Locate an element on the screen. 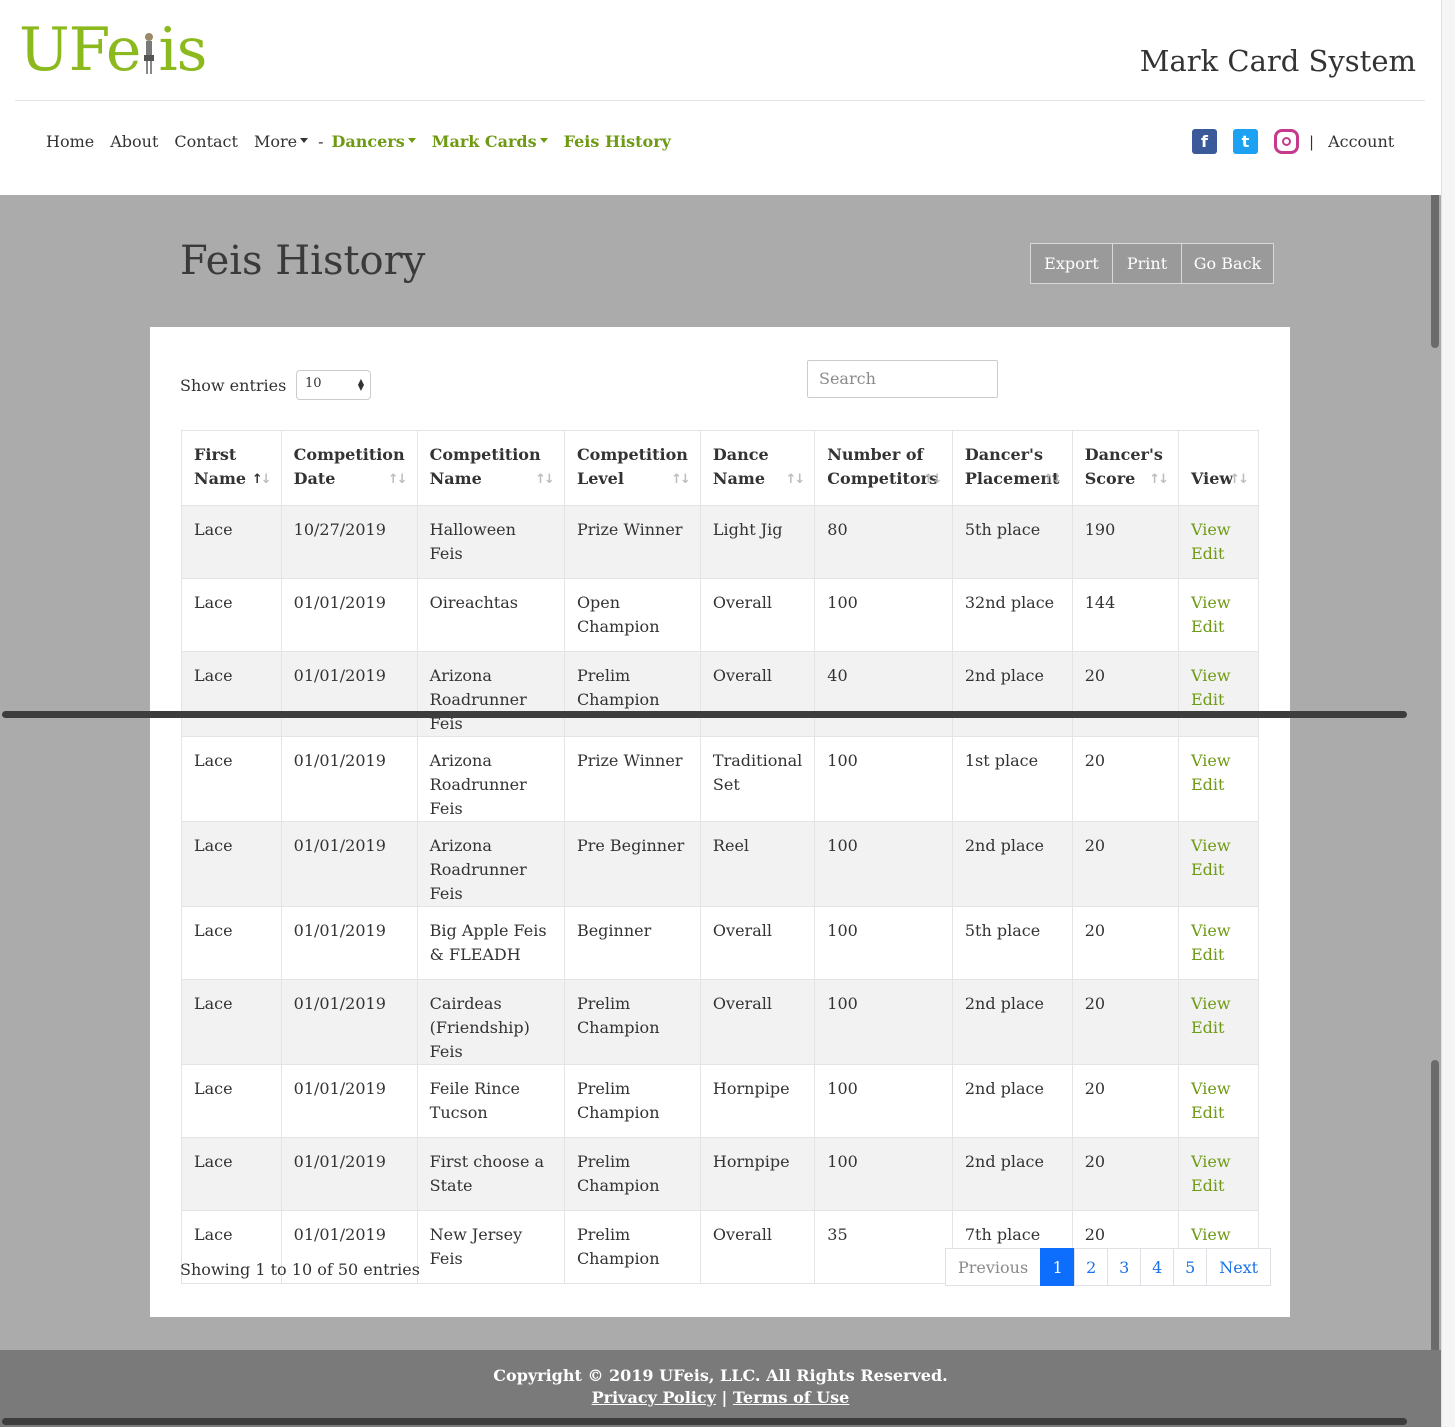 The width and height of the screenshot is (1455, 1427). competition-name-cell: New Jersey Feis is located at coordinates (490, 1247).